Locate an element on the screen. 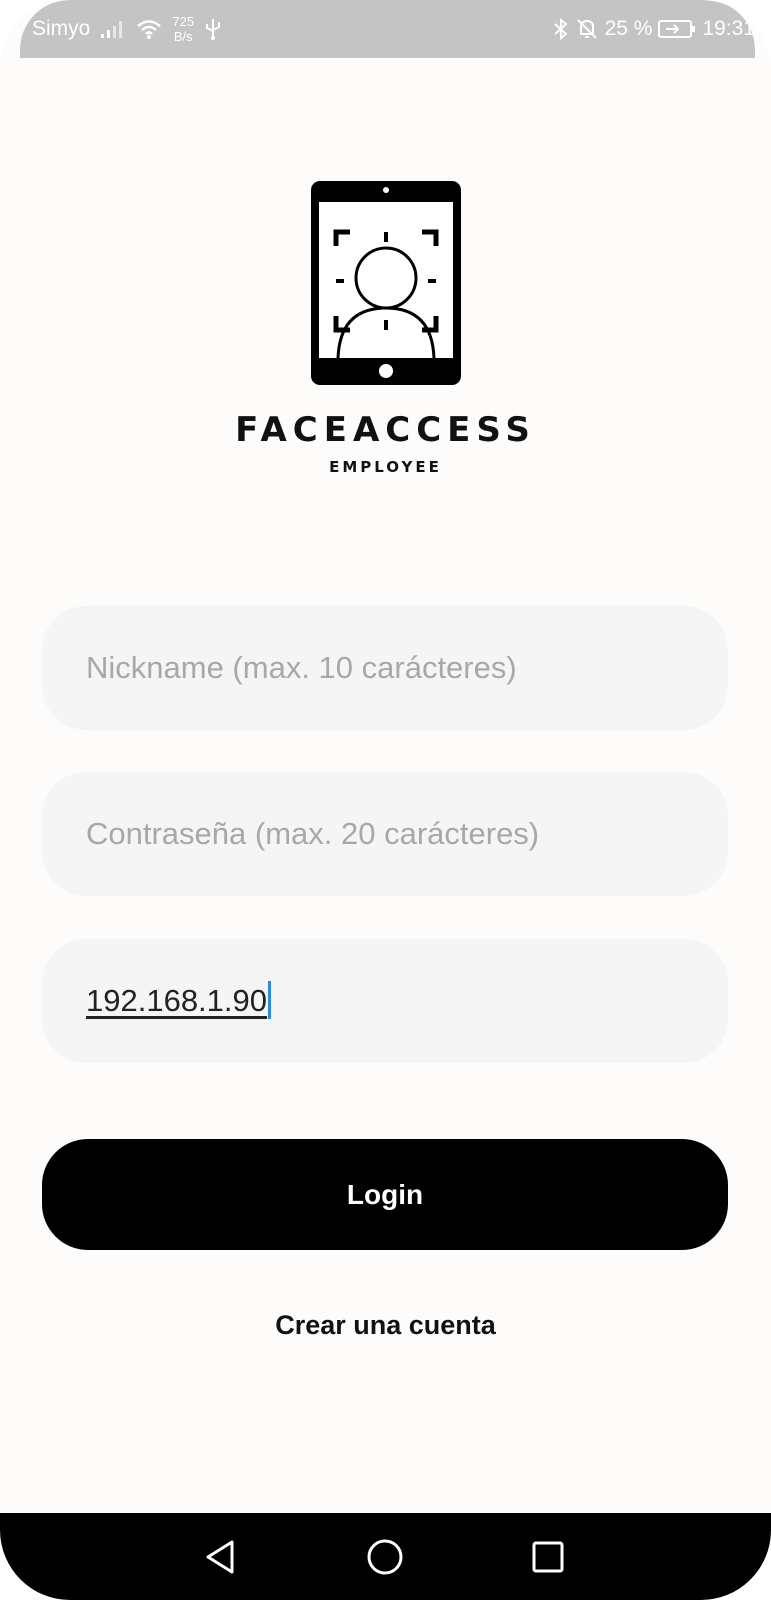  navigation-bar is located at coordinates (385, 1556).